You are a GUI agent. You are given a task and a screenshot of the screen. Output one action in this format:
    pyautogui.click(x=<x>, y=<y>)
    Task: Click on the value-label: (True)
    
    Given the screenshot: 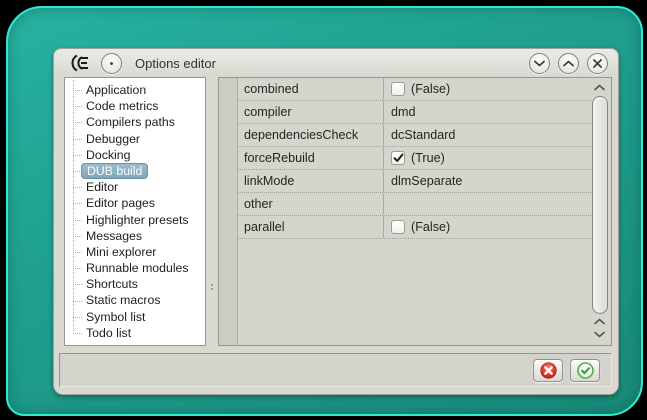 What is the action you would take?
    pyautogui.click(x=428, y=158)
    